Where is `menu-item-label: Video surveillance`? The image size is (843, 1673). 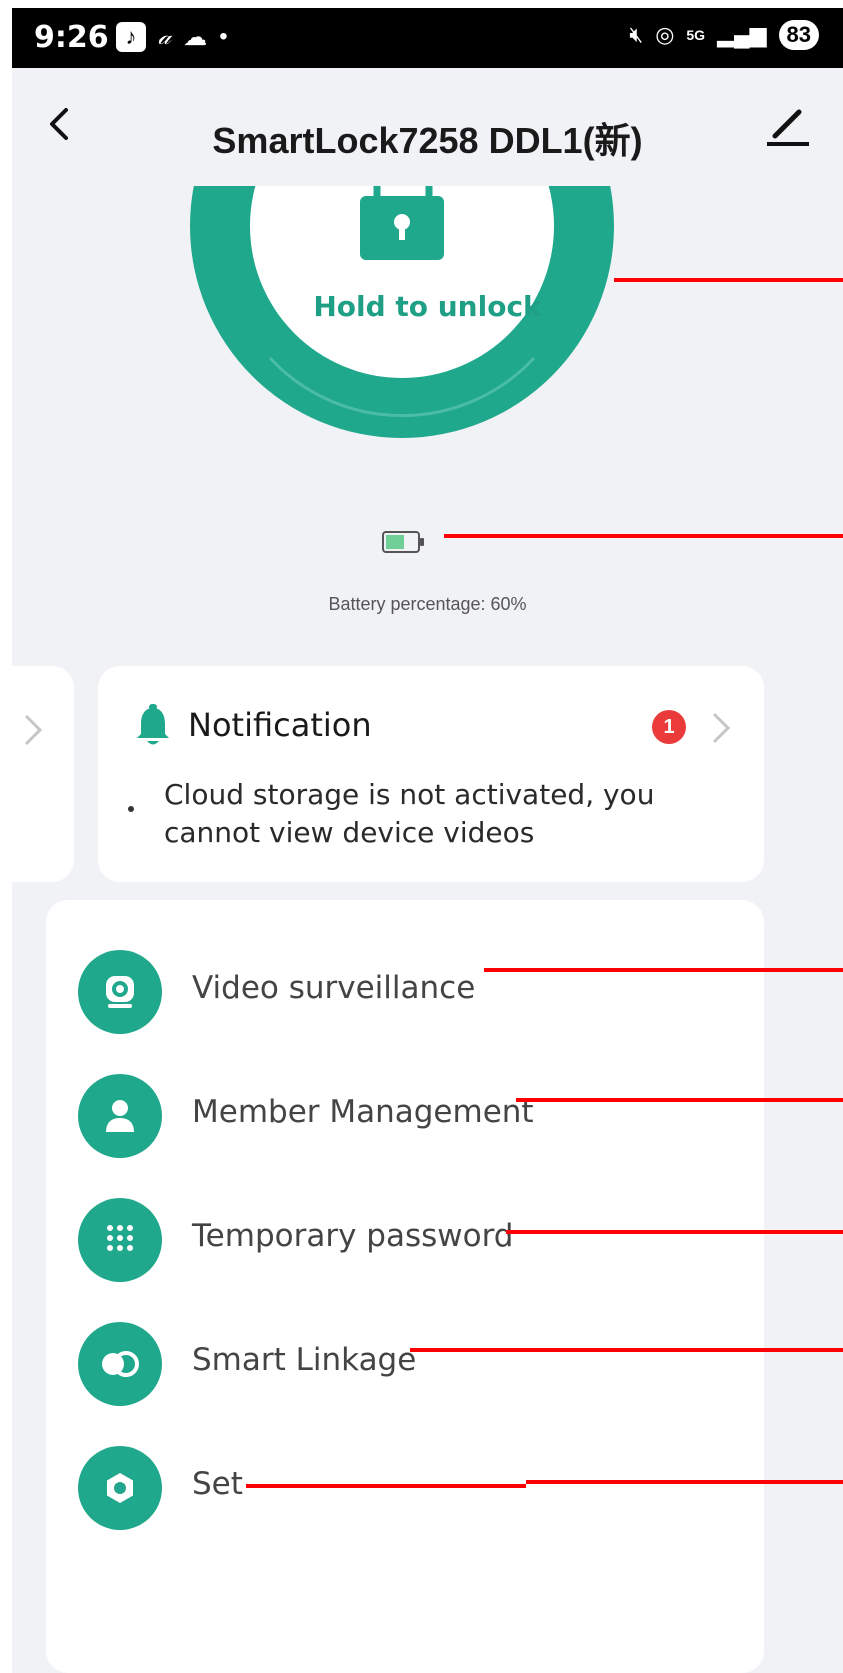
menu-item-label: Video surveillance is located at coordinates (334, 988).